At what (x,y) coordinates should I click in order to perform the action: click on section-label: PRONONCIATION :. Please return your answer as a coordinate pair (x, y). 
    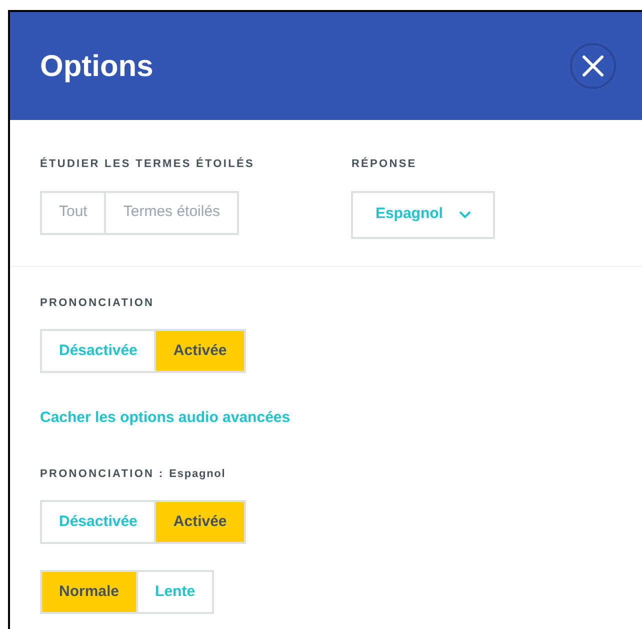
    Looking at the image, I should click on (102, 474).